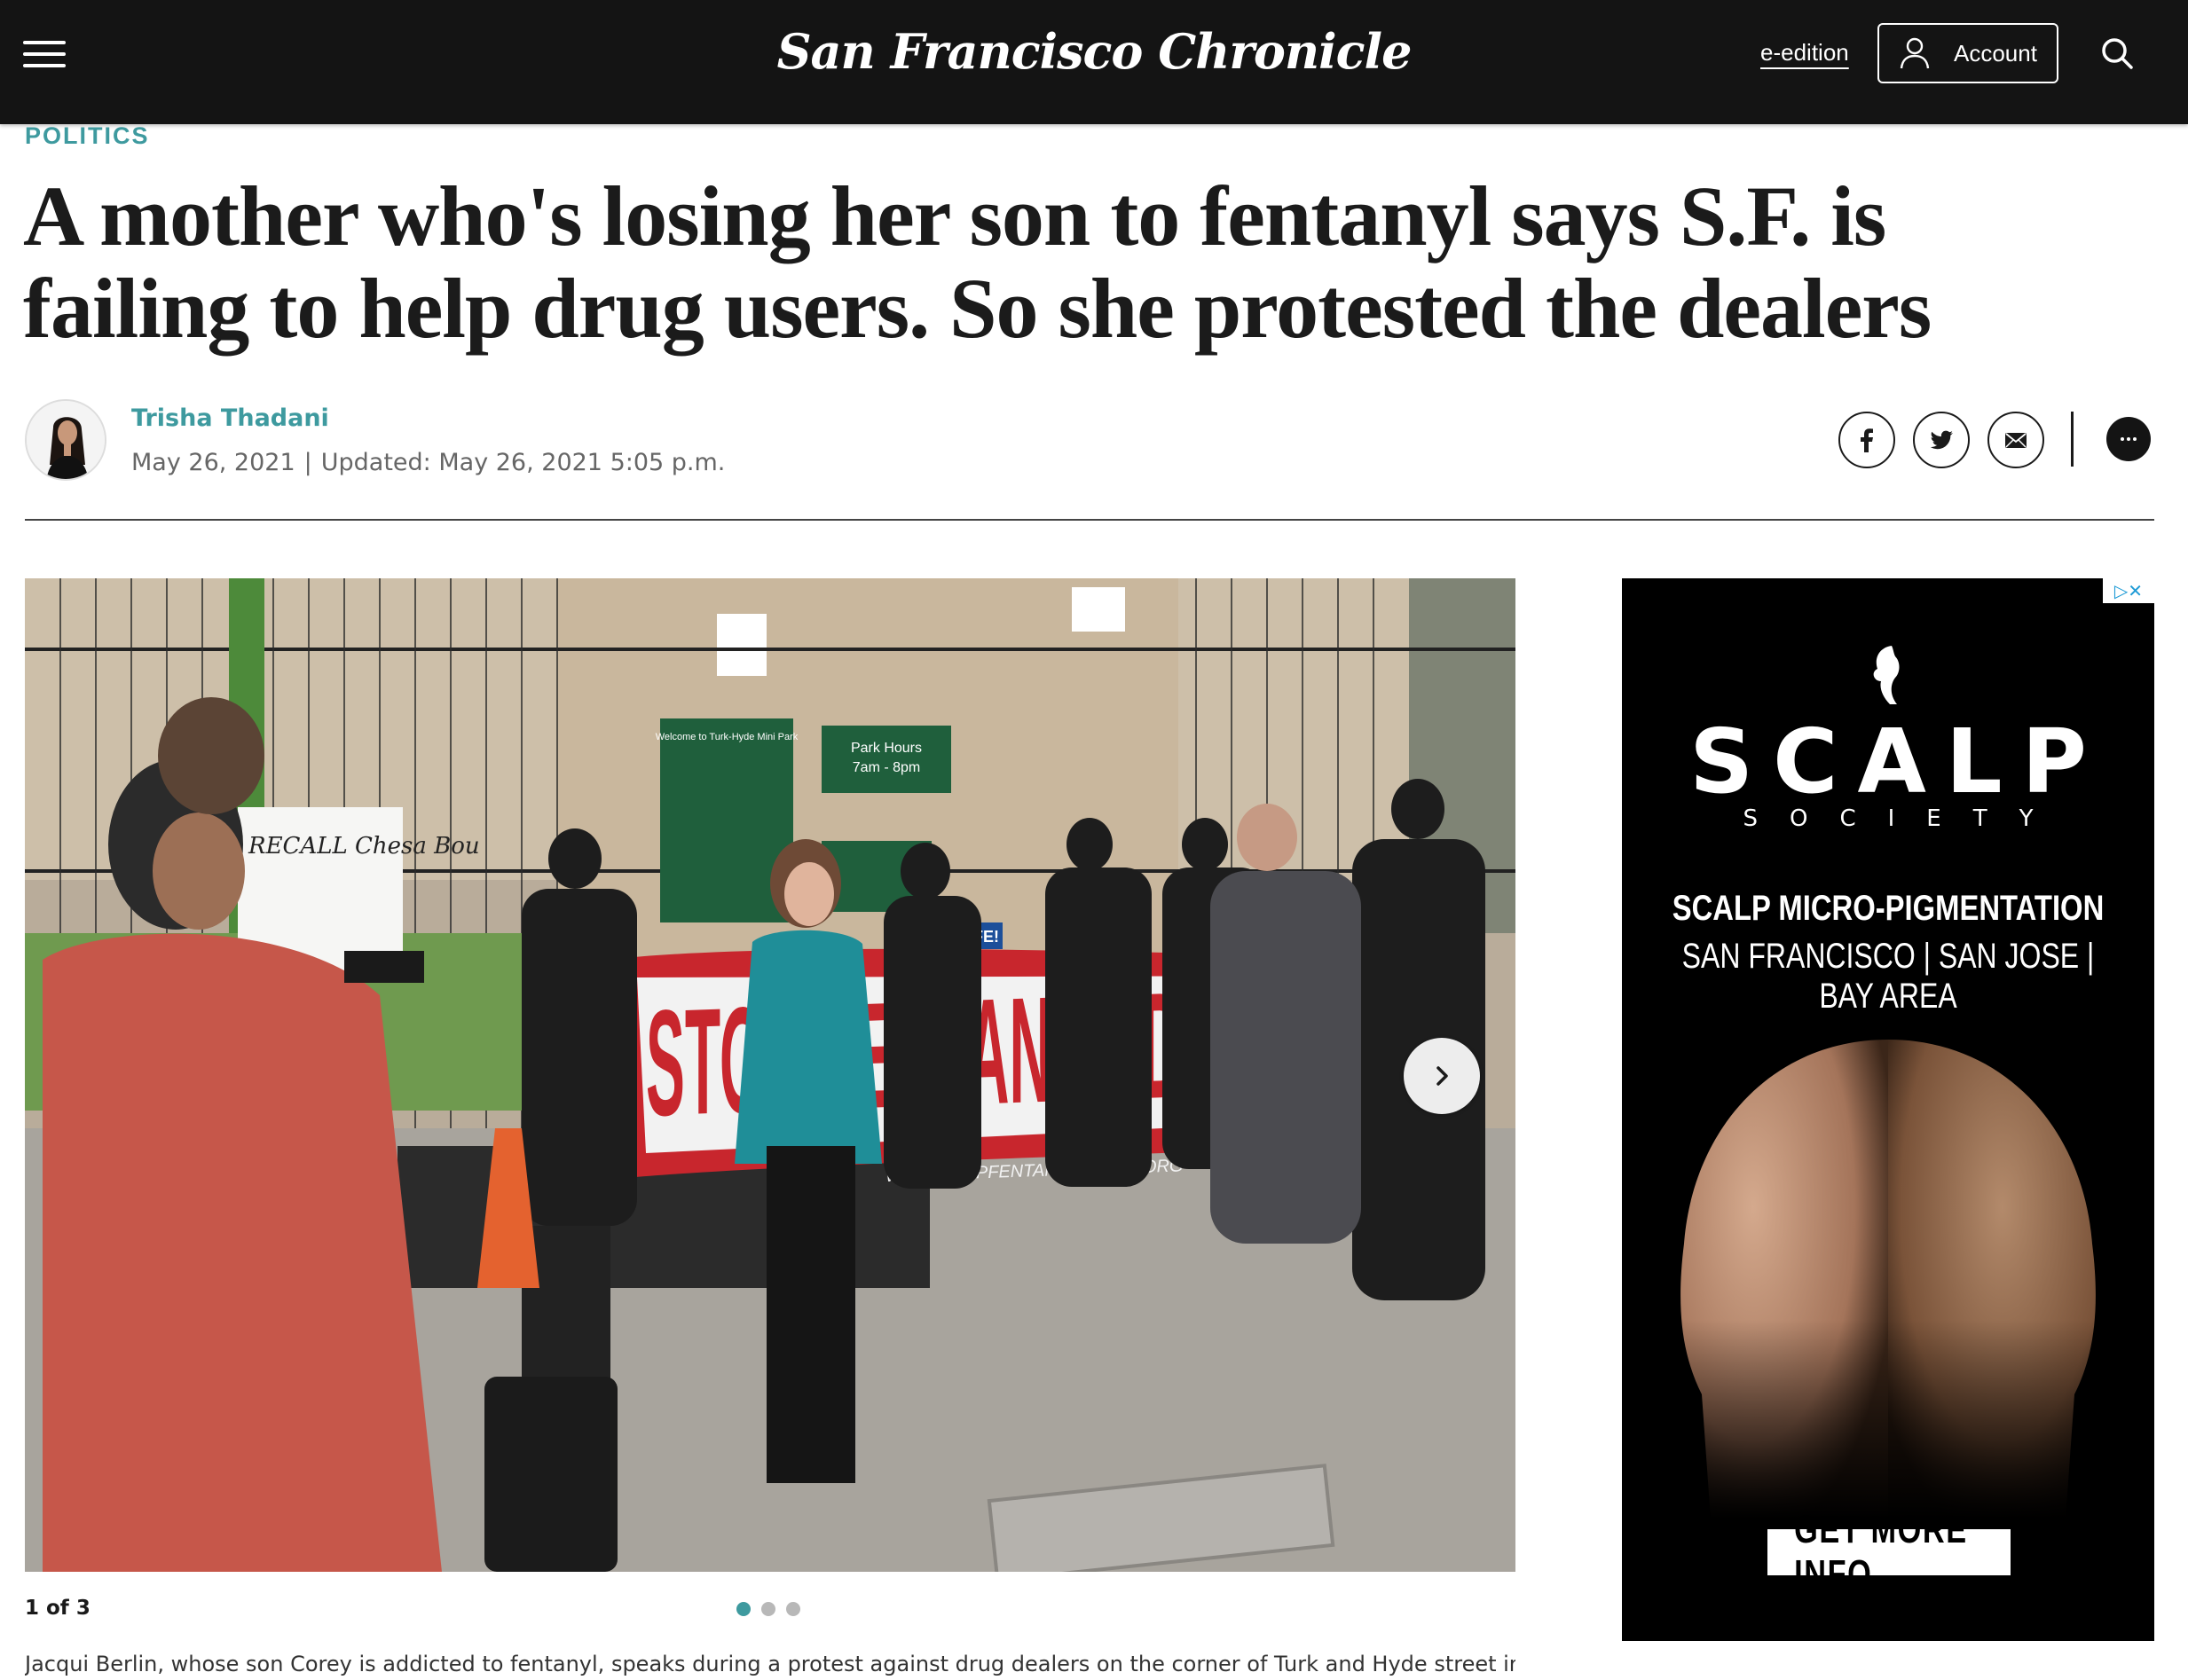  What do you see at coordinates (1915, 53) in the screenshot?
I see `user-icon` at bounding box center [1915, 53].